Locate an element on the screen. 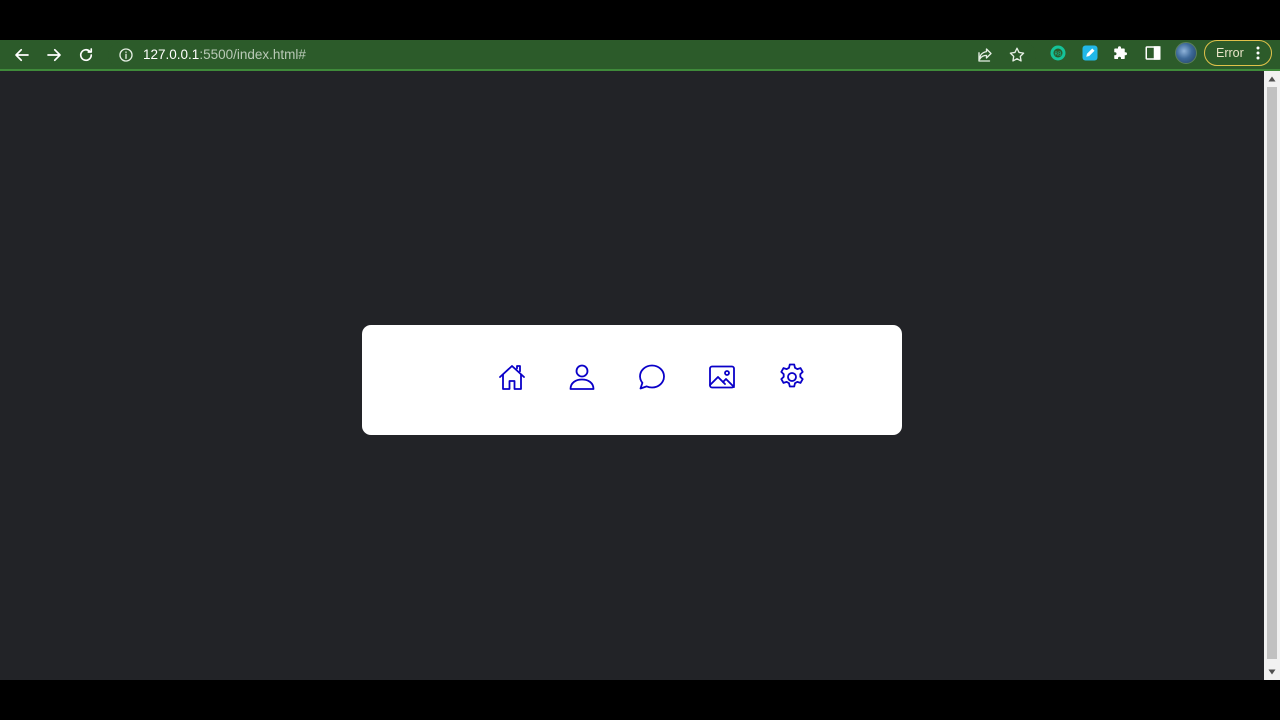 This screenshot has width=1280, height=720. navigation-card is located at coordinates (632, 380).